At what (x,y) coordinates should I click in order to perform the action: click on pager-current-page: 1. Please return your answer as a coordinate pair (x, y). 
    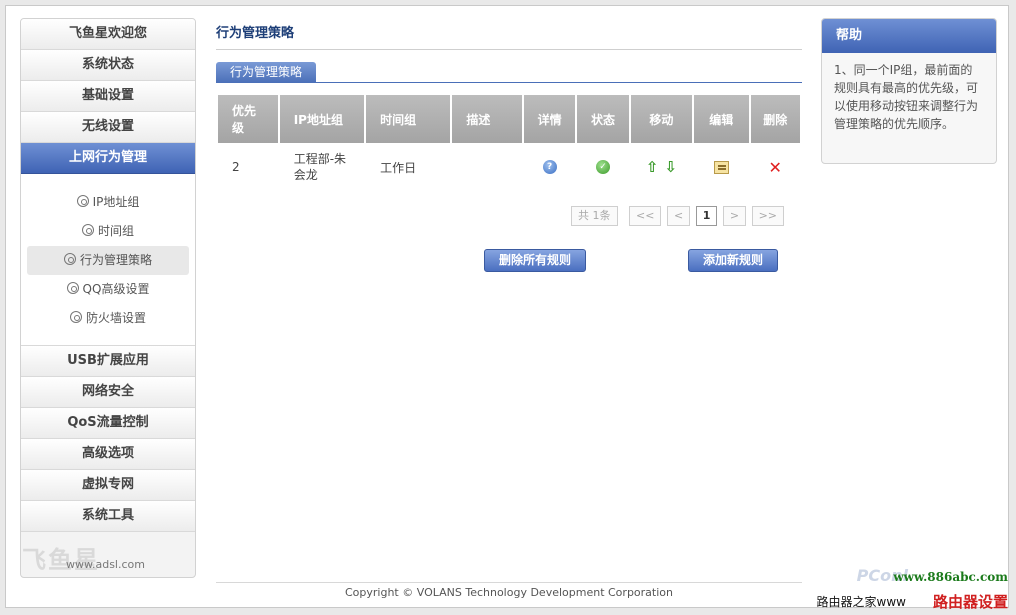
    Looking at the image, I should click on (706, 216).